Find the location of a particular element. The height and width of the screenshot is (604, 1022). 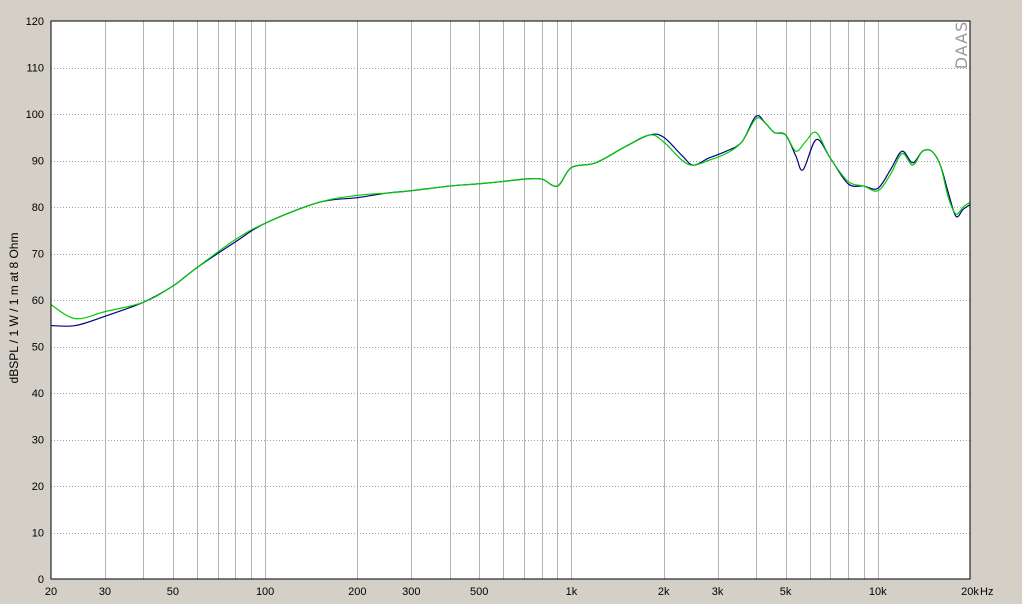

x-tick-label: 300 is located at coordinates (411, 592).